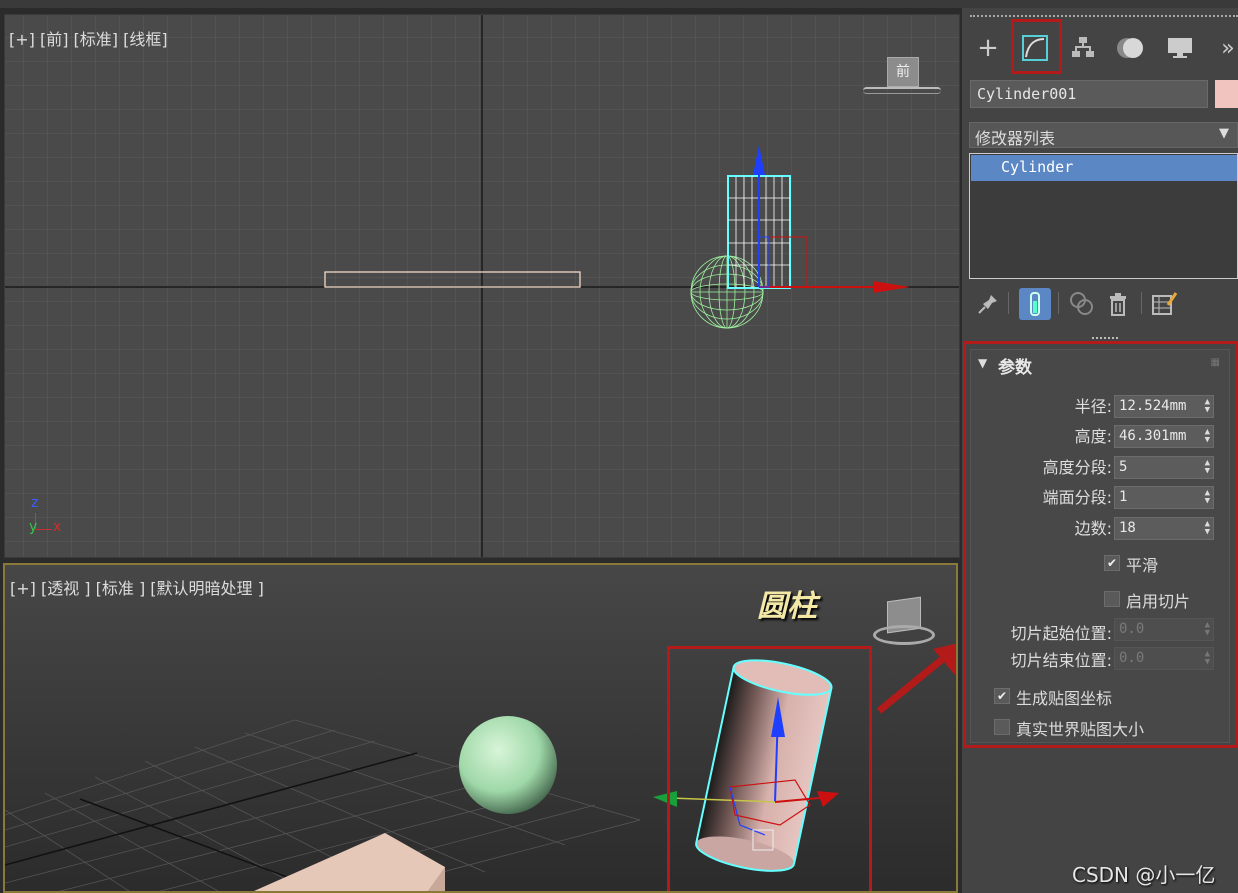 The height and width of the screenshot is (893, 1238). What do you see at coordinates (1100, 544) in the screenshot?
I see `highlight-box-parameters` at bounding box center [1100, 544].